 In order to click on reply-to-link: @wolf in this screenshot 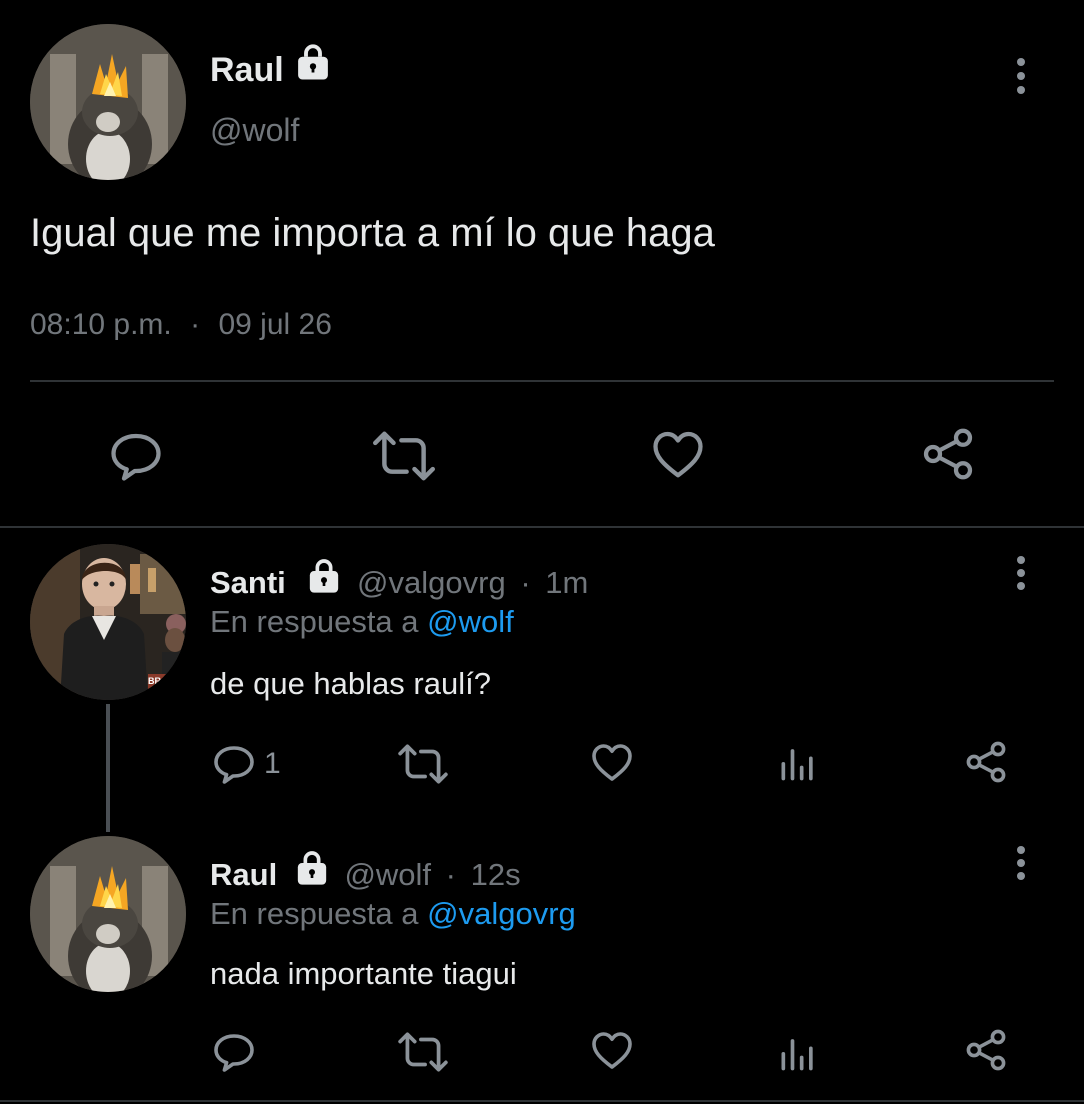, I will do `click(470, 621)`.